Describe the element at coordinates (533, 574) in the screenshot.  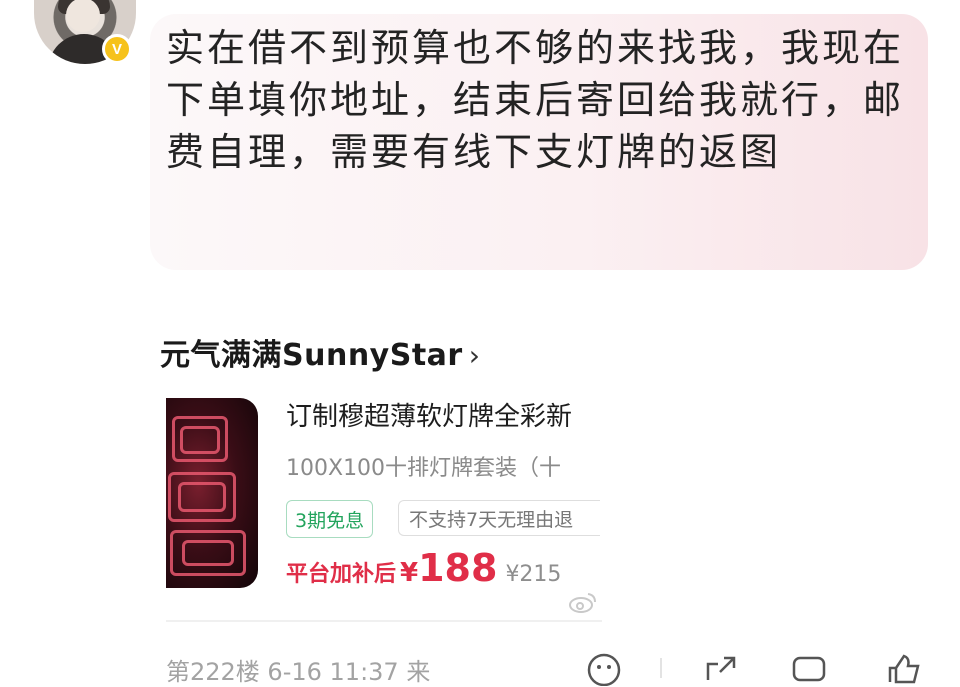
I see `original-price: ¥215` at that location.